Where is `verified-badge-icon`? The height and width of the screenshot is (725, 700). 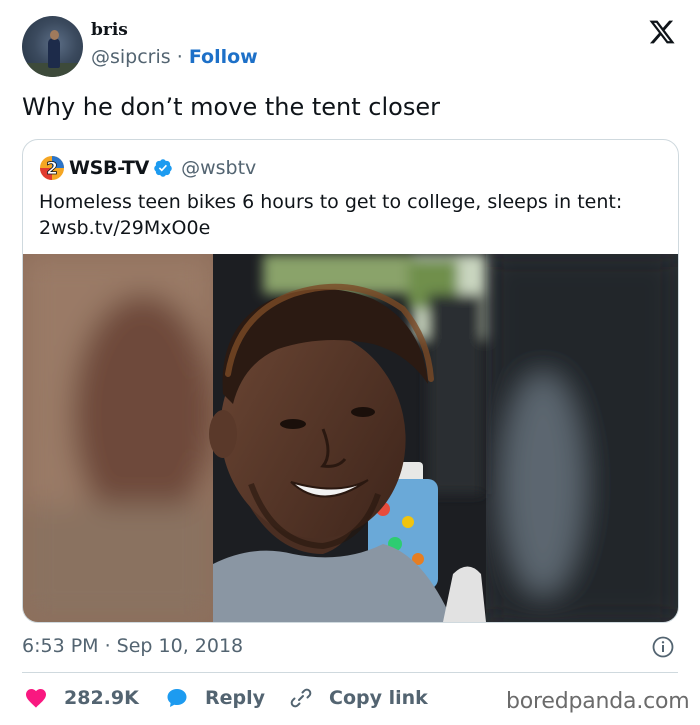
verified-badge-icon is located at coordinates (163, 168).